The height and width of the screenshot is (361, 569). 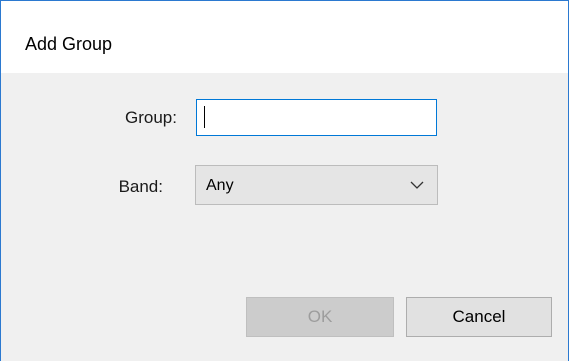 I want to click on band-label: Band:, so click(x=140, y=186).